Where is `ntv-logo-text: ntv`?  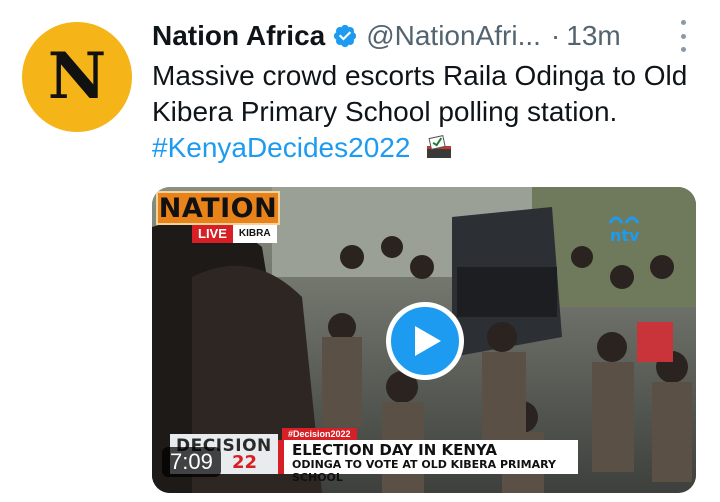
ntv-logo-text: ntv is located at coordinates (625, 235).